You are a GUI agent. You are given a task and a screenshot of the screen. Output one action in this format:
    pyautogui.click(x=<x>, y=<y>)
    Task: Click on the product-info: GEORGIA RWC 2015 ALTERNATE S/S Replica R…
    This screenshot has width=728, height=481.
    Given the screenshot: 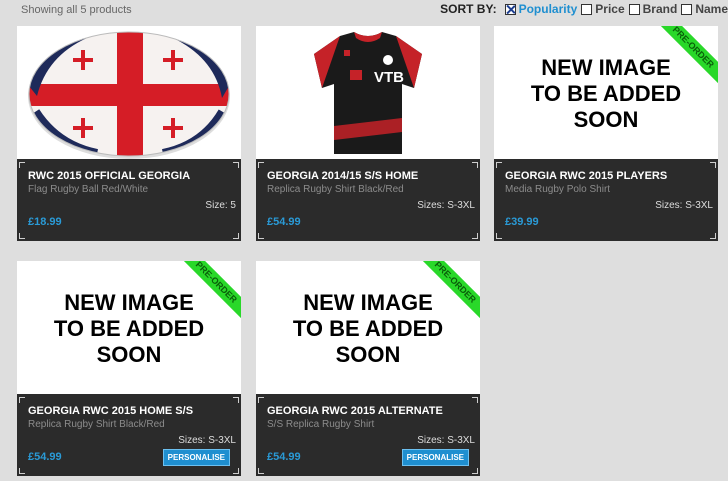 What is the action you would take?
    pyautogui.click(x=368, y=435)
    